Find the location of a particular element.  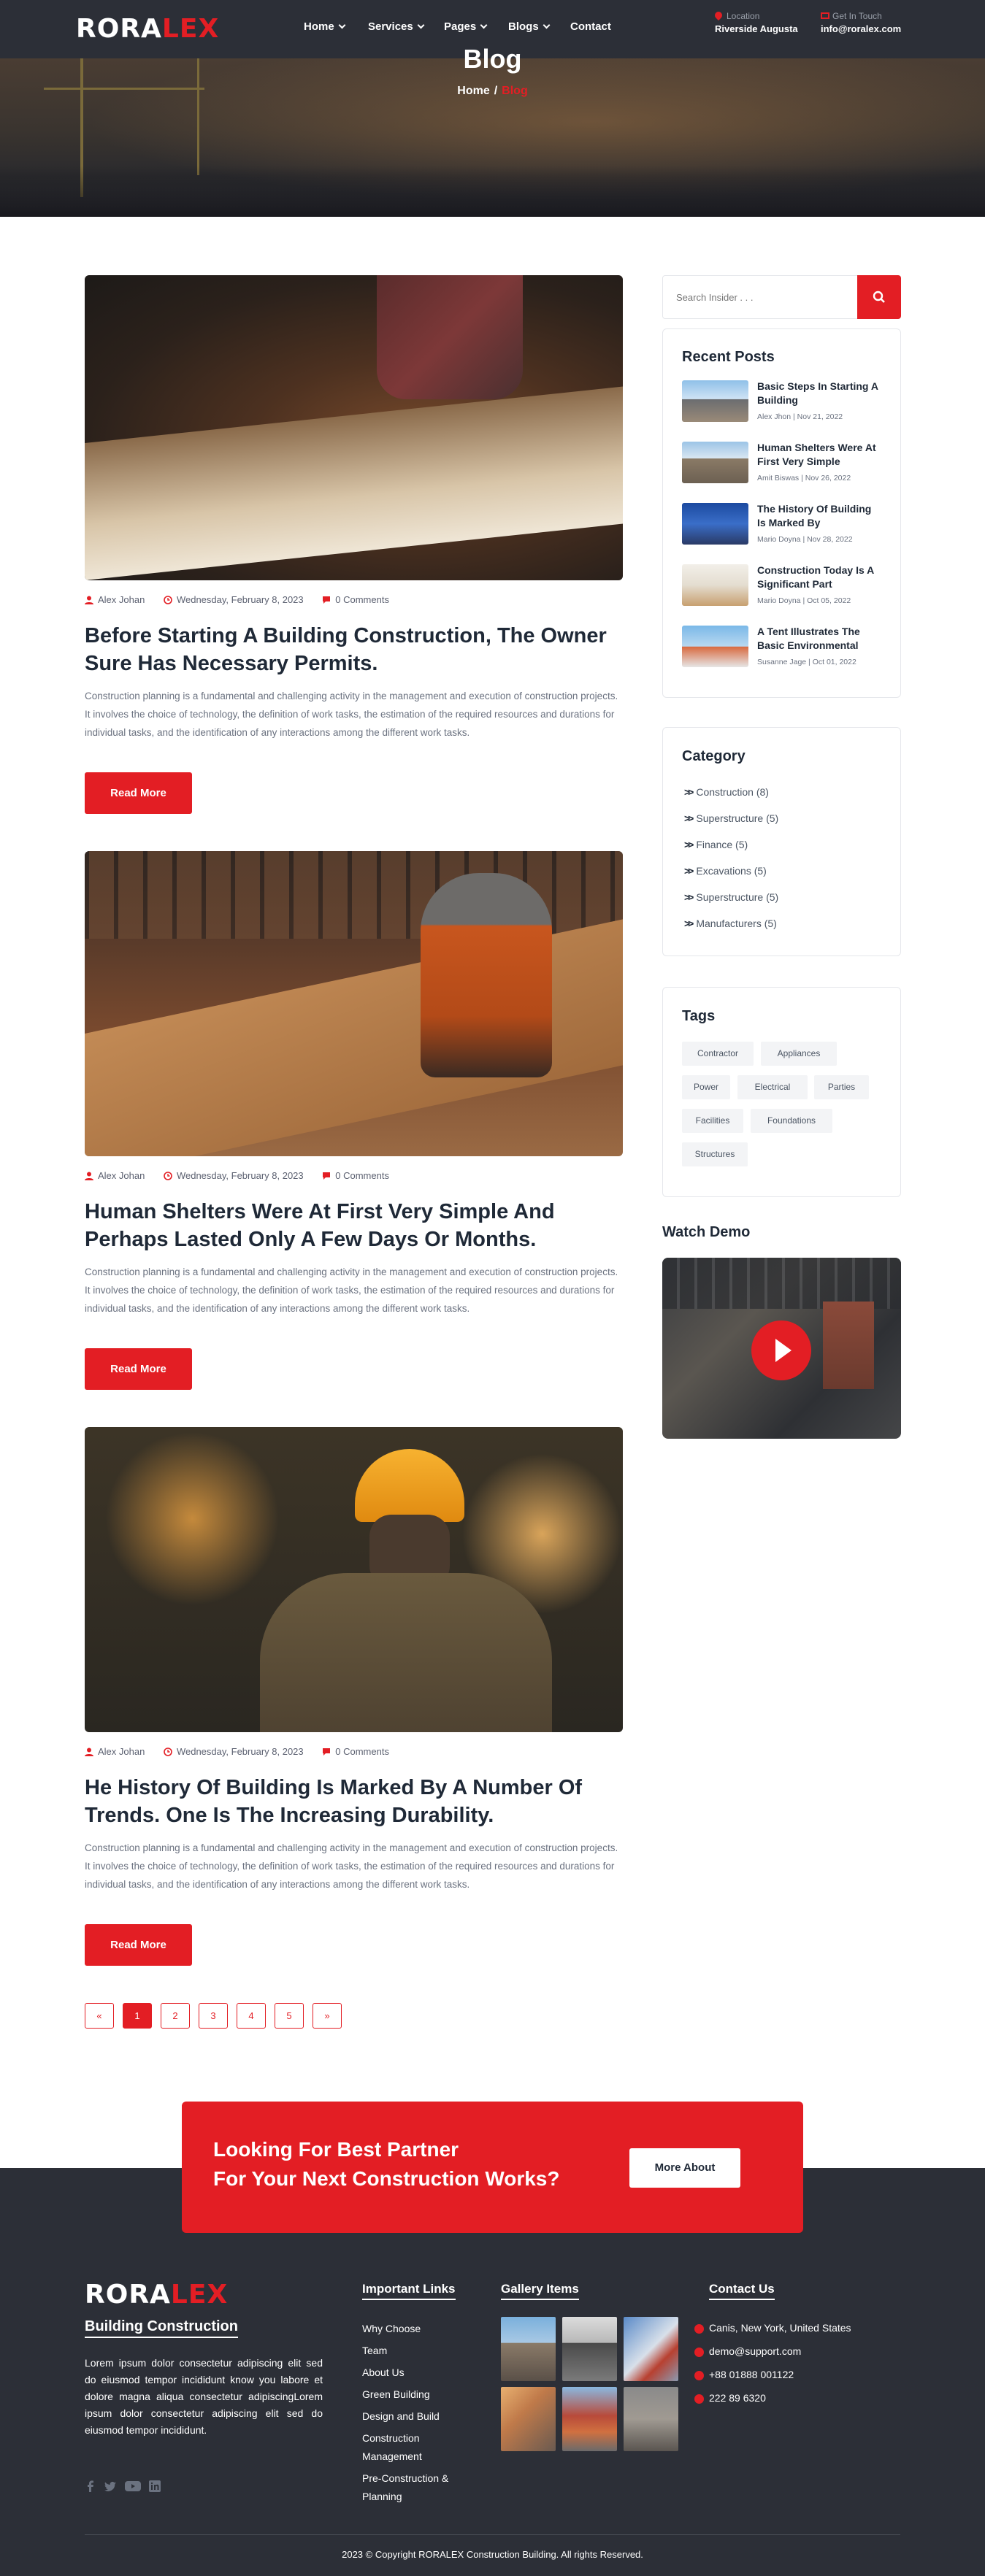

category-item: >> Manufacturers (5) is located at coordinates (730, 923).